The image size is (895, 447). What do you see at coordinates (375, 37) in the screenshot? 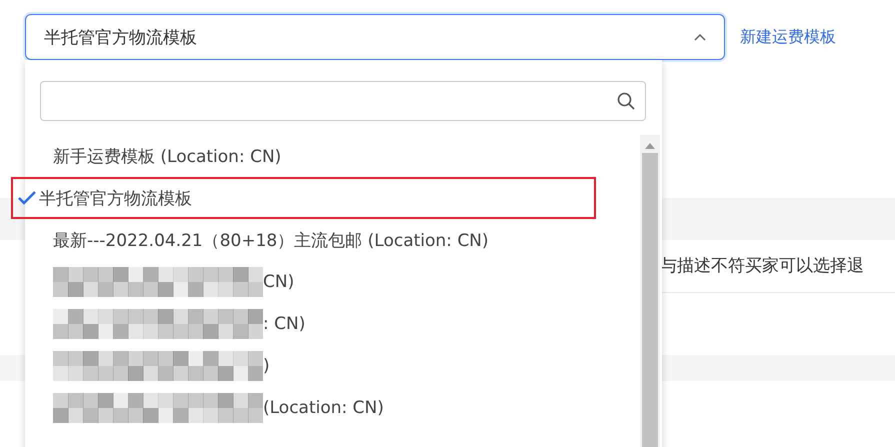
I see `template-select: 半托管官方物流模板` at bounding box center [375, 37].